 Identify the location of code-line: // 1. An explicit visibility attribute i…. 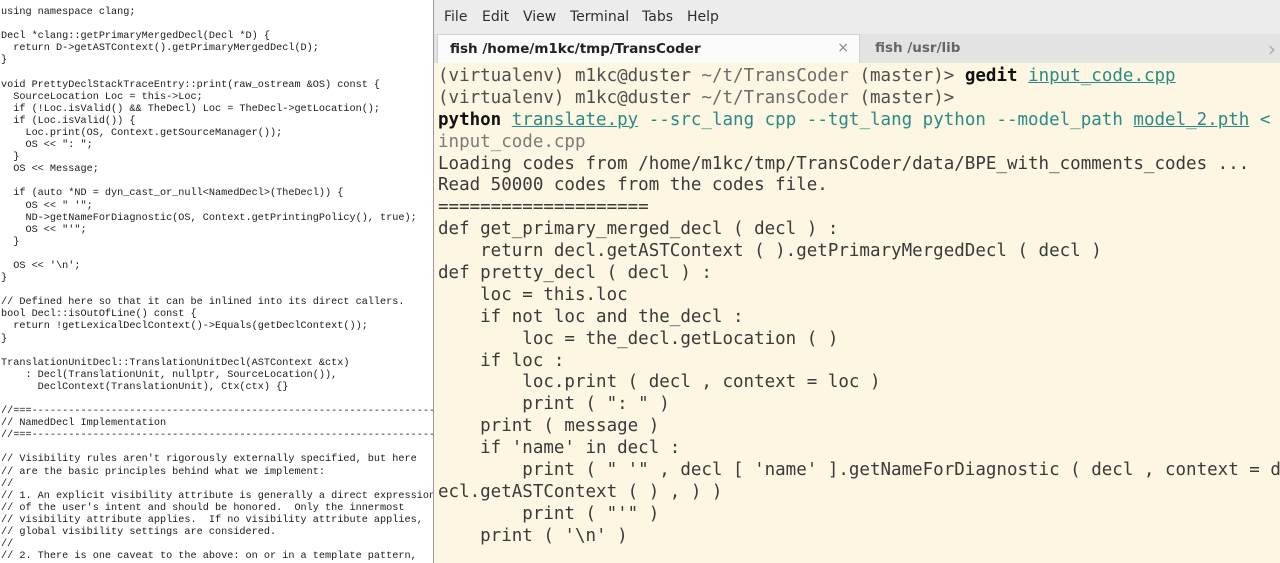
(217, 496).